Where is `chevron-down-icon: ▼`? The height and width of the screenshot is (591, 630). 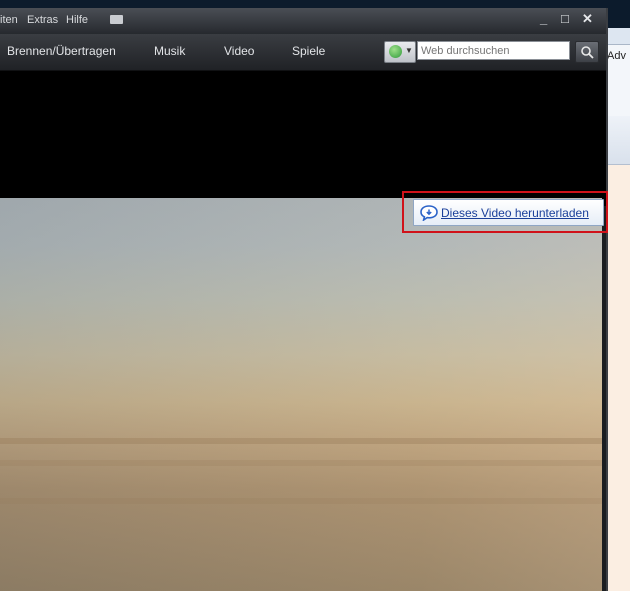
chevron-down-icon: ▼ is located at coordinates (409, 50).